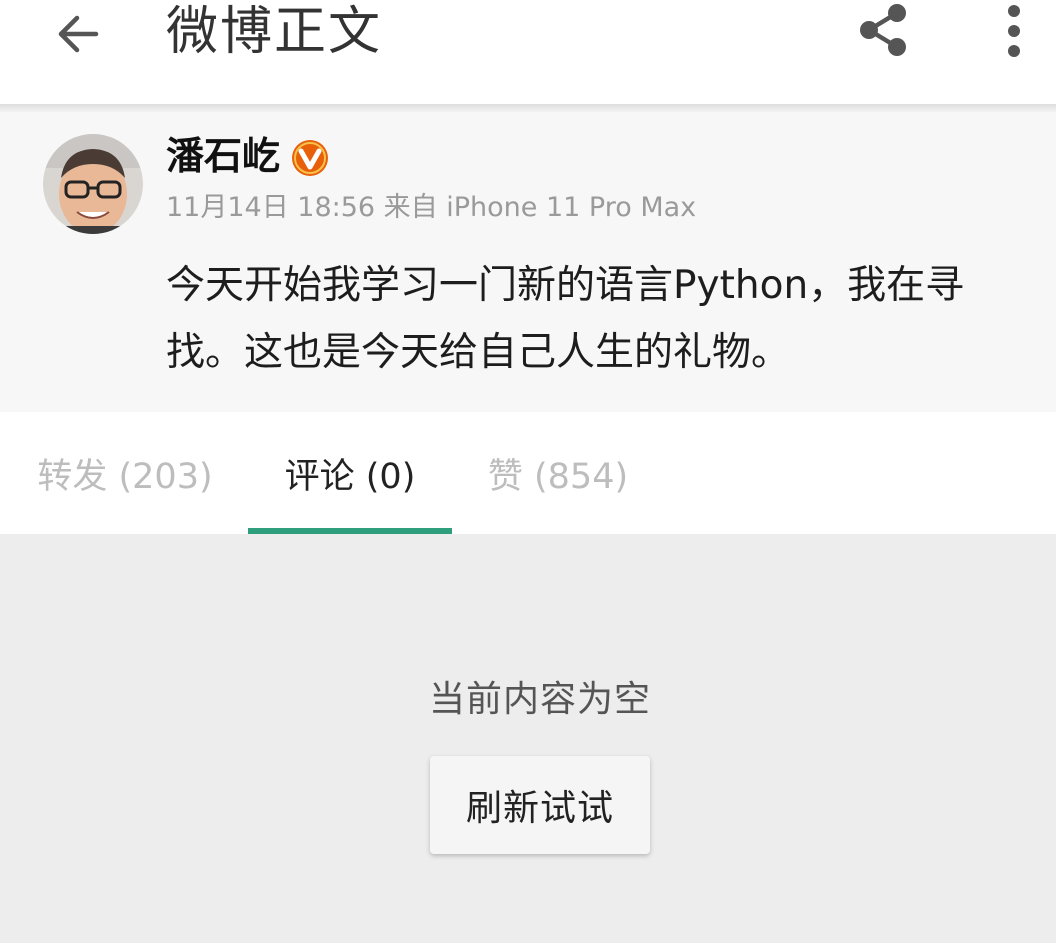  I want to click on verified-v-icon, so click(310, 158).